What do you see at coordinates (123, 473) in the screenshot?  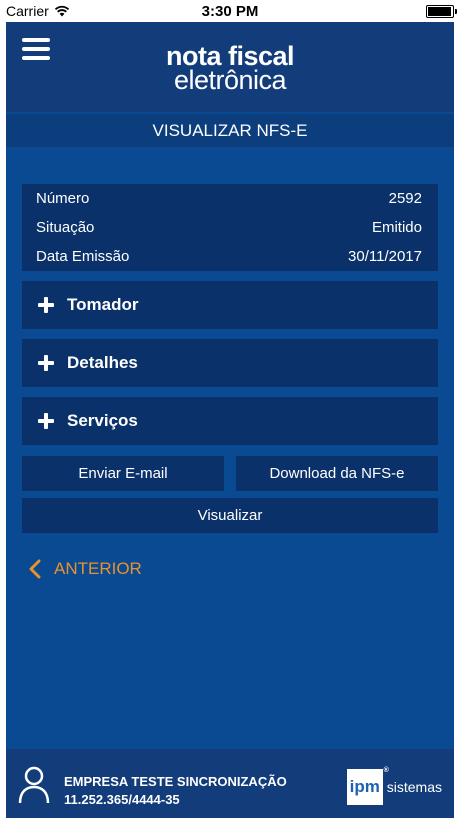 I see `send-email-button: Enviar E-mail` at bounding box center [123, 473].